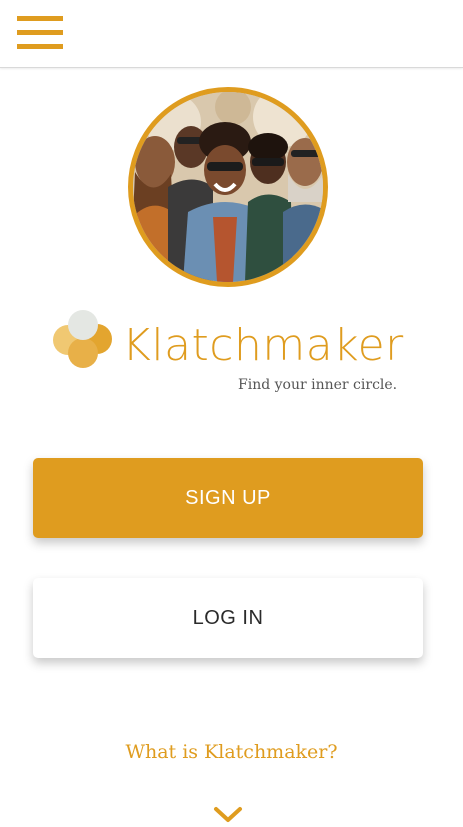  I want to click on chevron-down-icon, so click(228, 815).